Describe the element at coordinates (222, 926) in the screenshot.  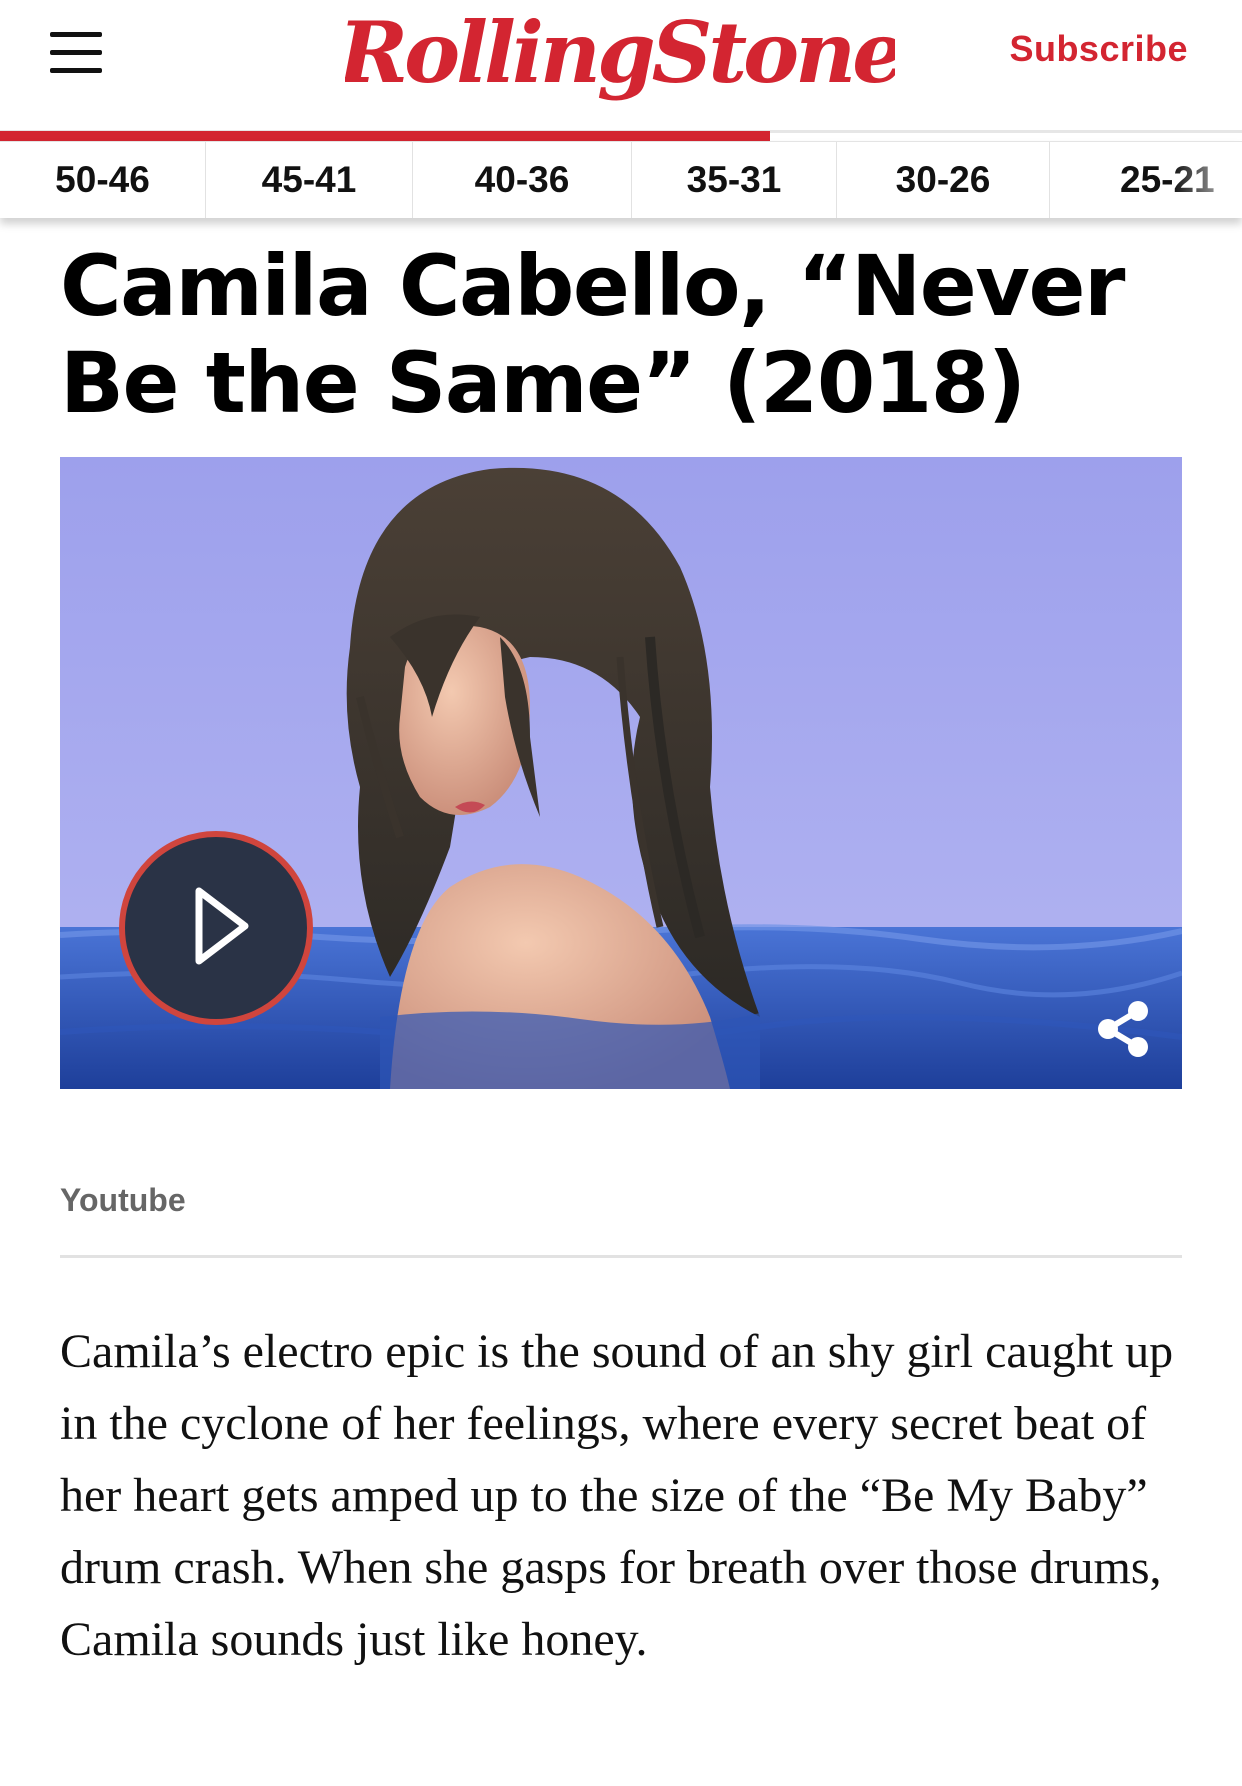
I see `play-icon` at that location.